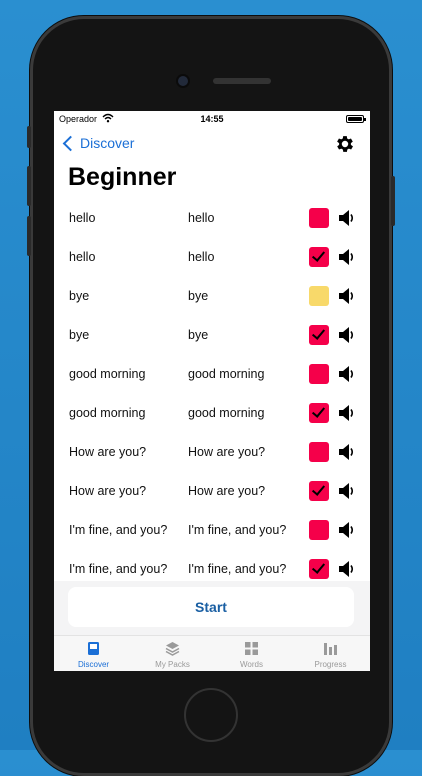 Image resolution: width=422 pixels, height=776 pixels. What do you see at coordinates (29, 186) in the screenshot?
I see `volume-up-button` at bounding box center [29, 186].